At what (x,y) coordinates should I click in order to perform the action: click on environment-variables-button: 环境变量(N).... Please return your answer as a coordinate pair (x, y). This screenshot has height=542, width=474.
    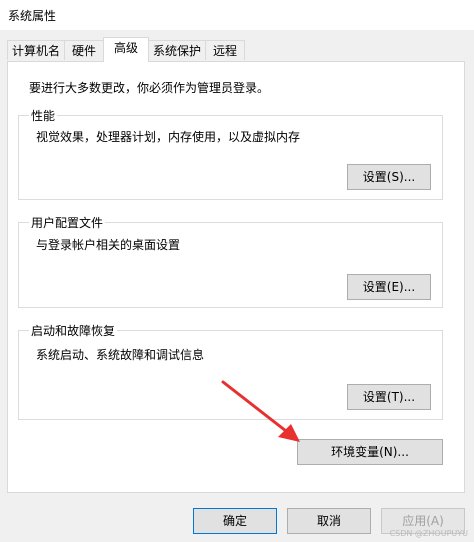
    Looking at the image, I should click on (370, 452).